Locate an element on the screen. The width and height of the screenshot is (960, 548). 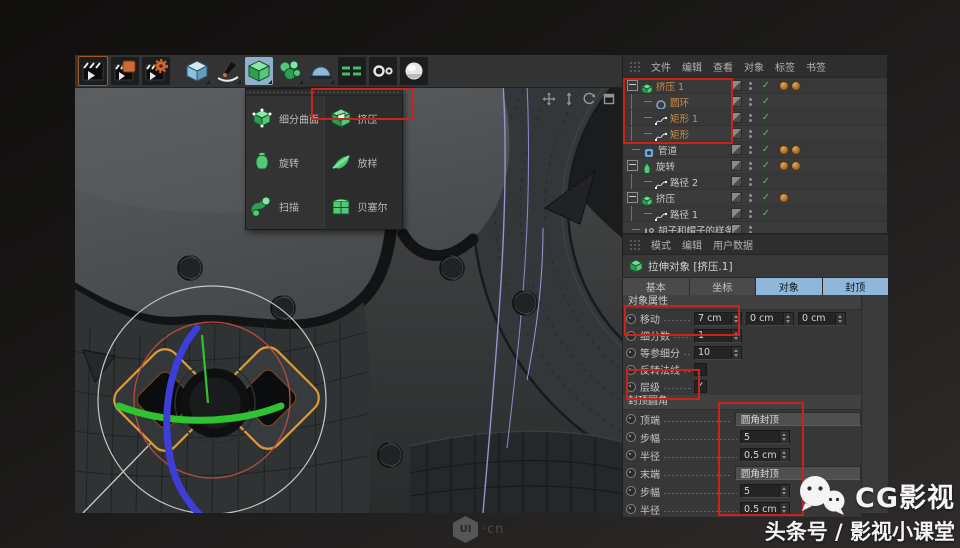
menu-item-loft: 放样 is located at coordinates (364, 162).